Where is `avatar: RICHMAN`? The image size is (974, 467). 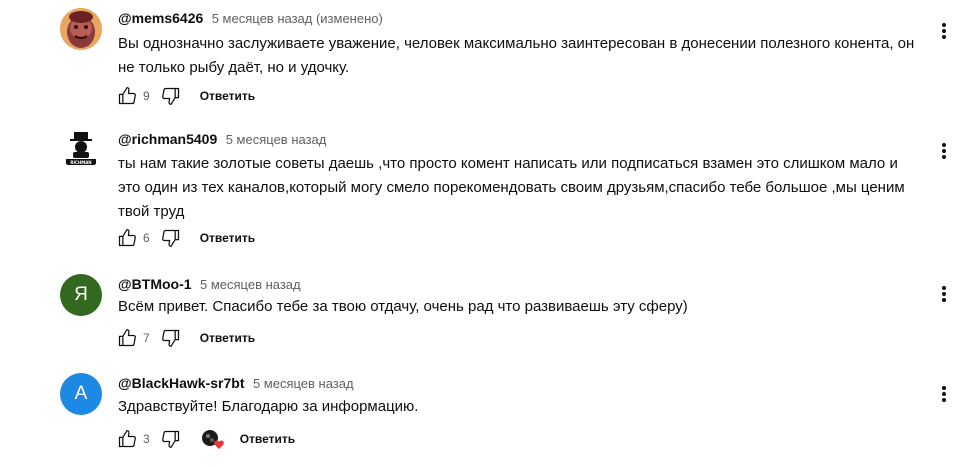 avatar: RICHMAN is located at coordinates (81, 149).